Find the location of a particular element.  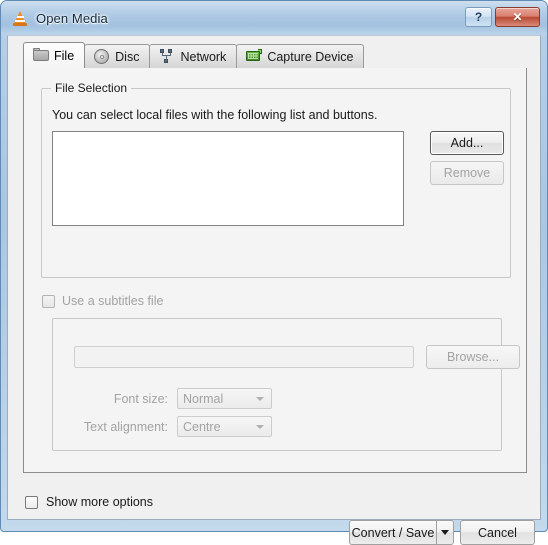

text-alignment-value: Centre is located at coordinates (202, 426).